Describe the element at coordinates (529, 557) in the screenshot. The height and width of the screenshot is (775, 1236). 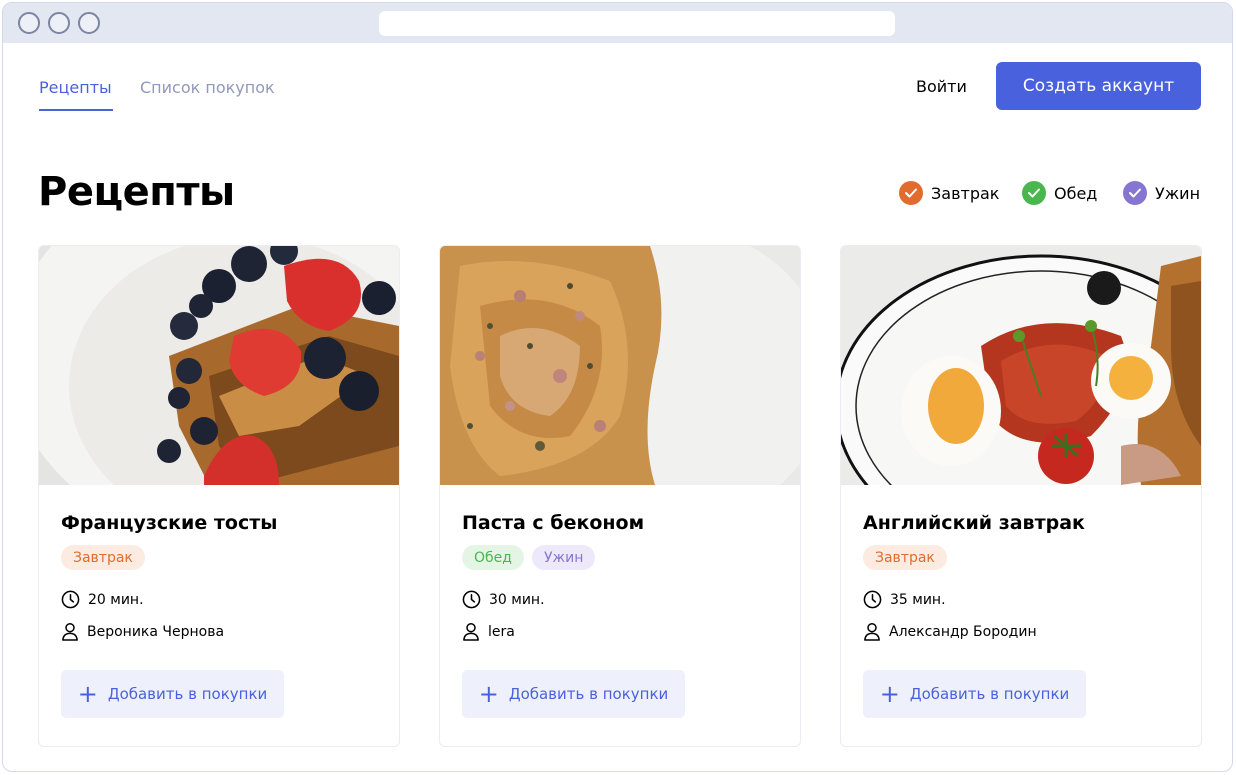
I see `recipe-tags: Обед Ужин` at that location.